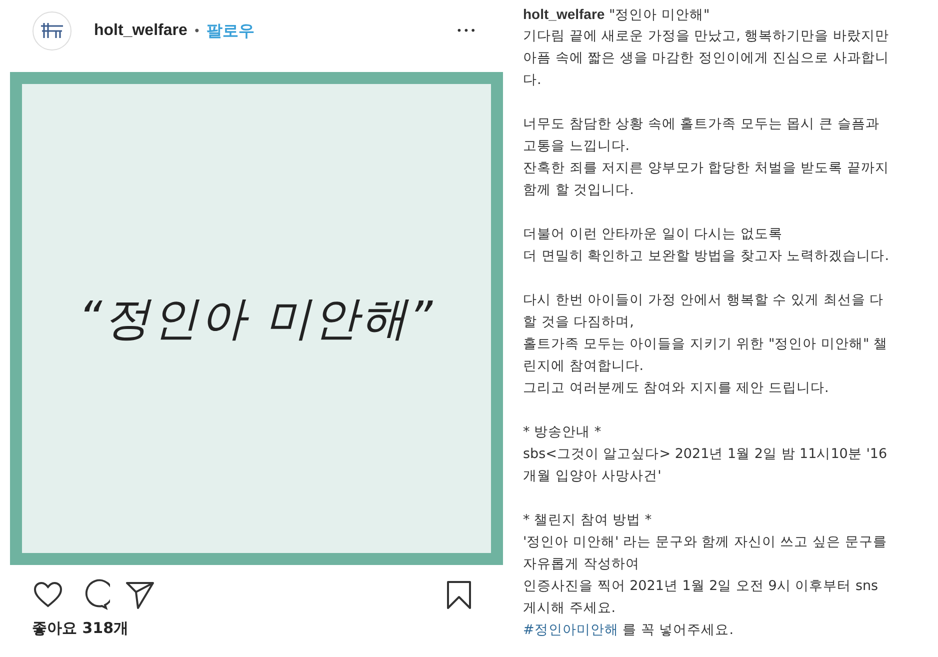 The image size is (938, 657). What do you see at coordinates (706, 58) in the screenshot?
I see `caption-line: 아픔 속에 짧은 생을 마감한 정인이에게 진심으로 사과합니` at bounding box center [706, 58].